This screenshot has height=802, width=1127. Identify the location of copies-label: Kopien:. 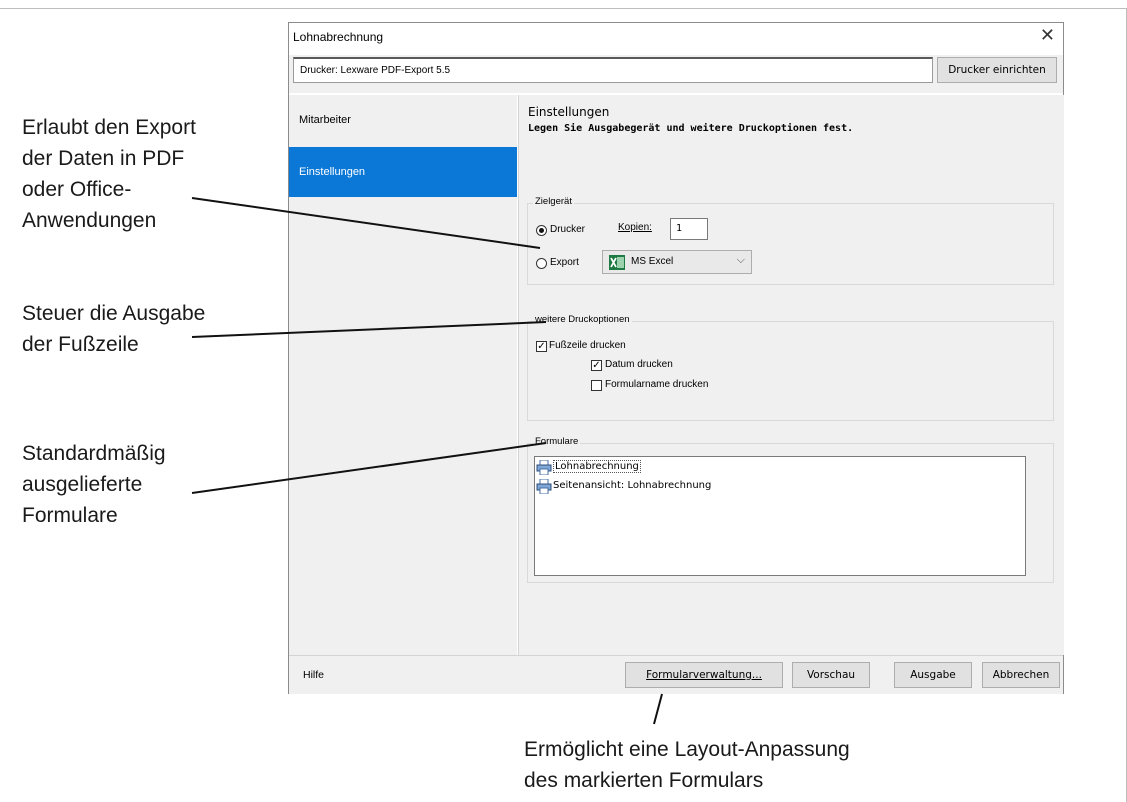
(635, 227).